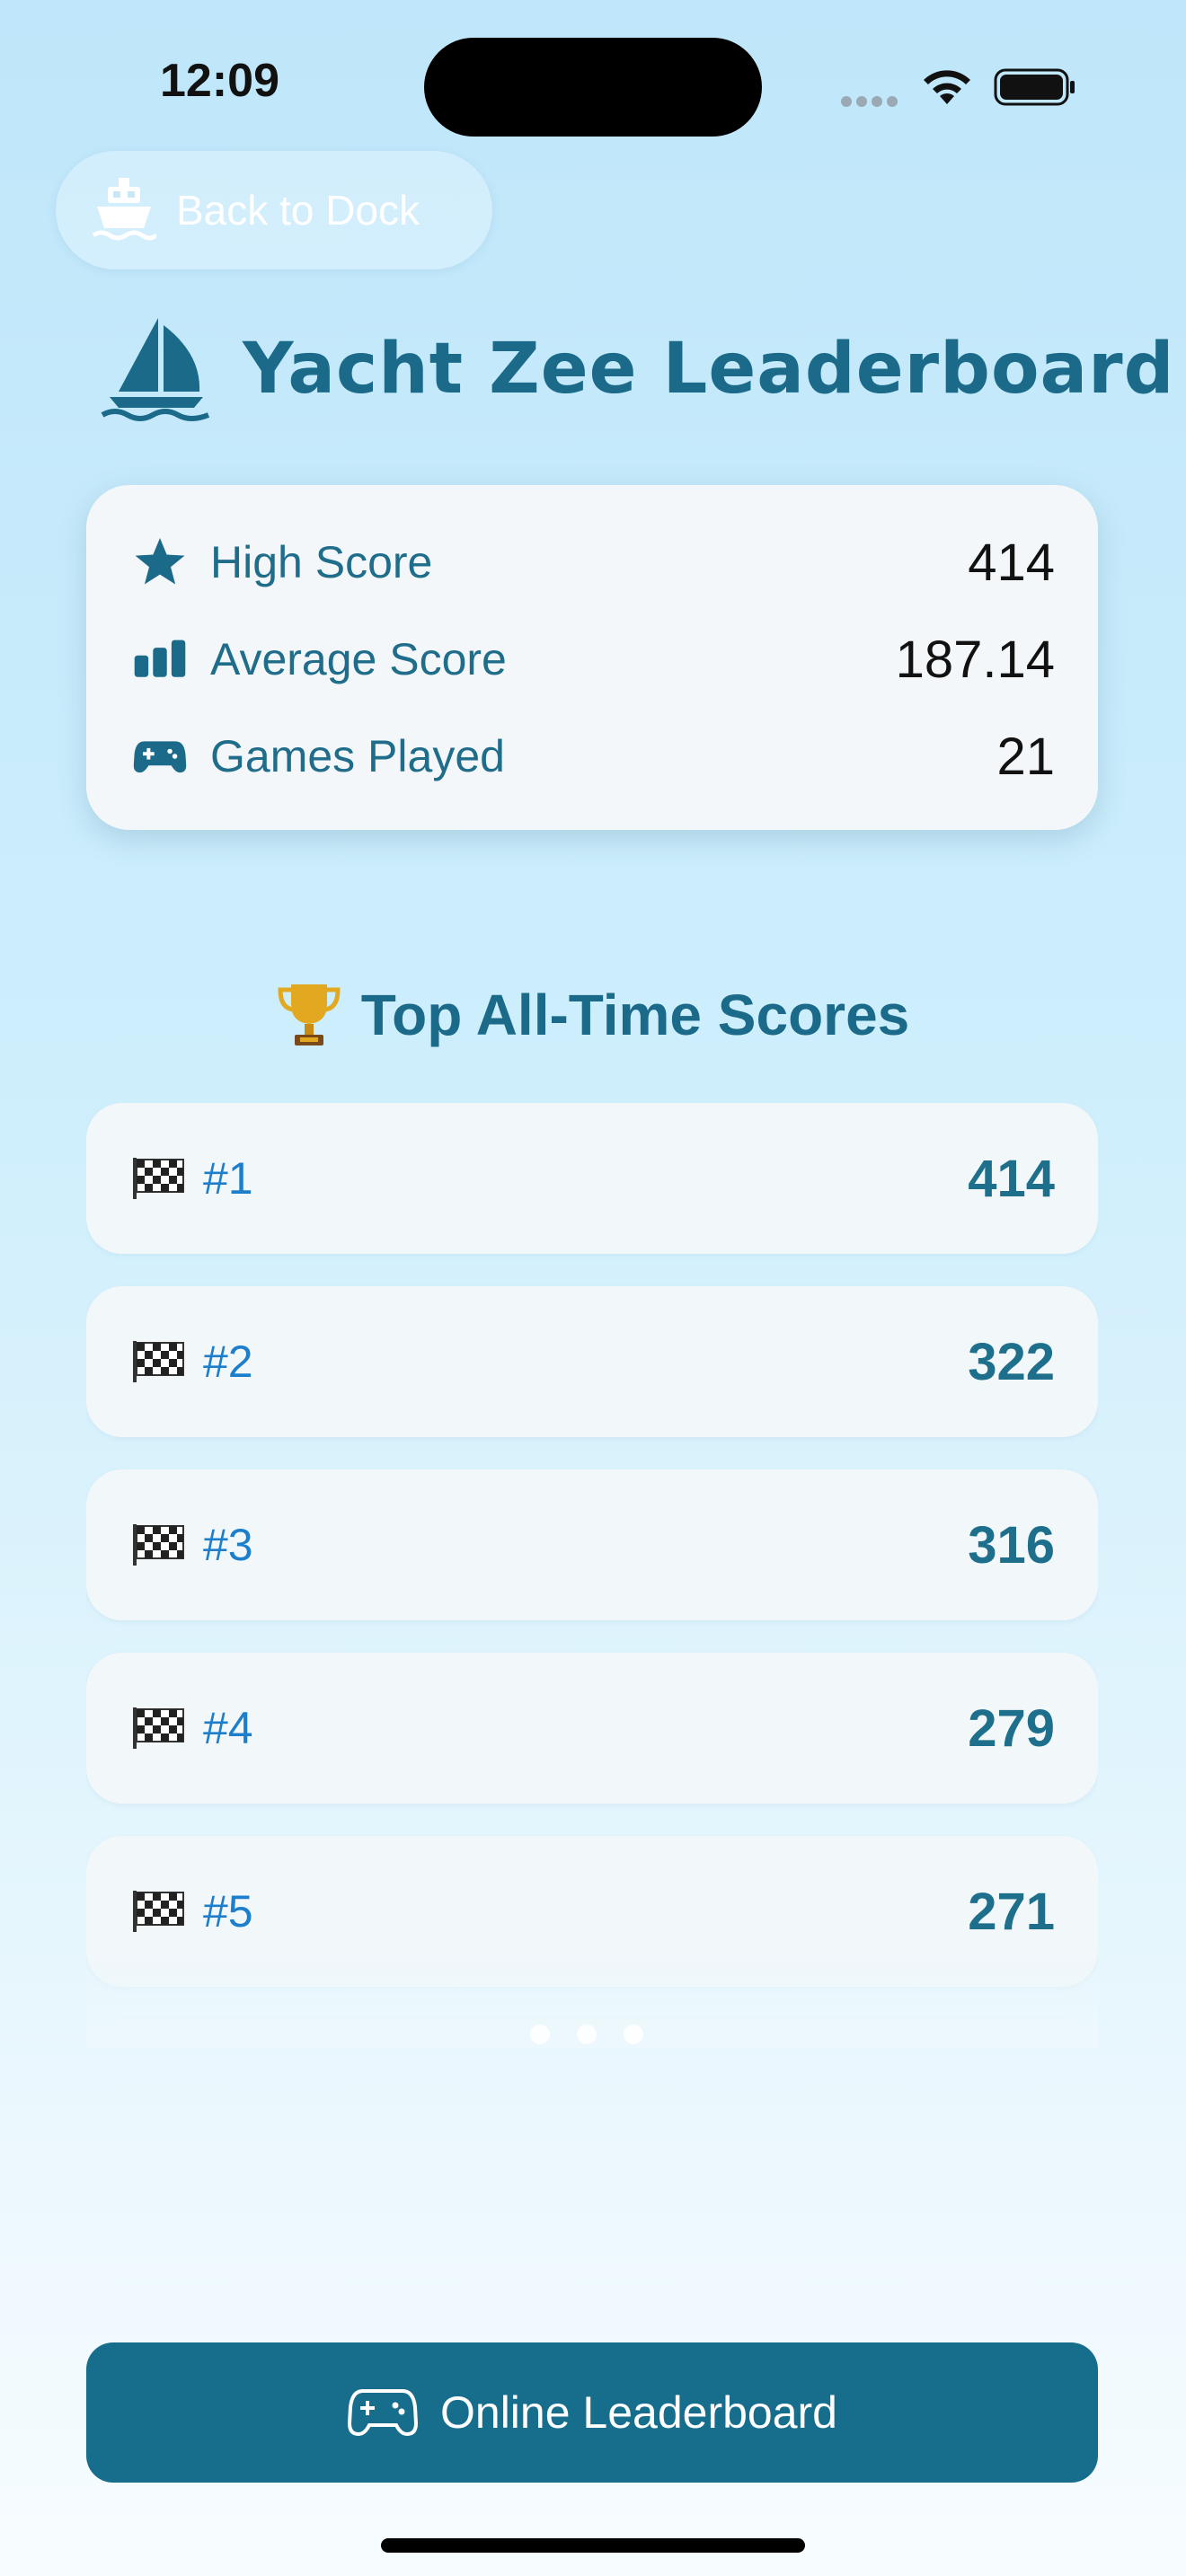 The width and height of the screenshot is (1186, 2576). Describe the element at coordinates (160, 561) in the screenshot. I see `star-icon` at that location.